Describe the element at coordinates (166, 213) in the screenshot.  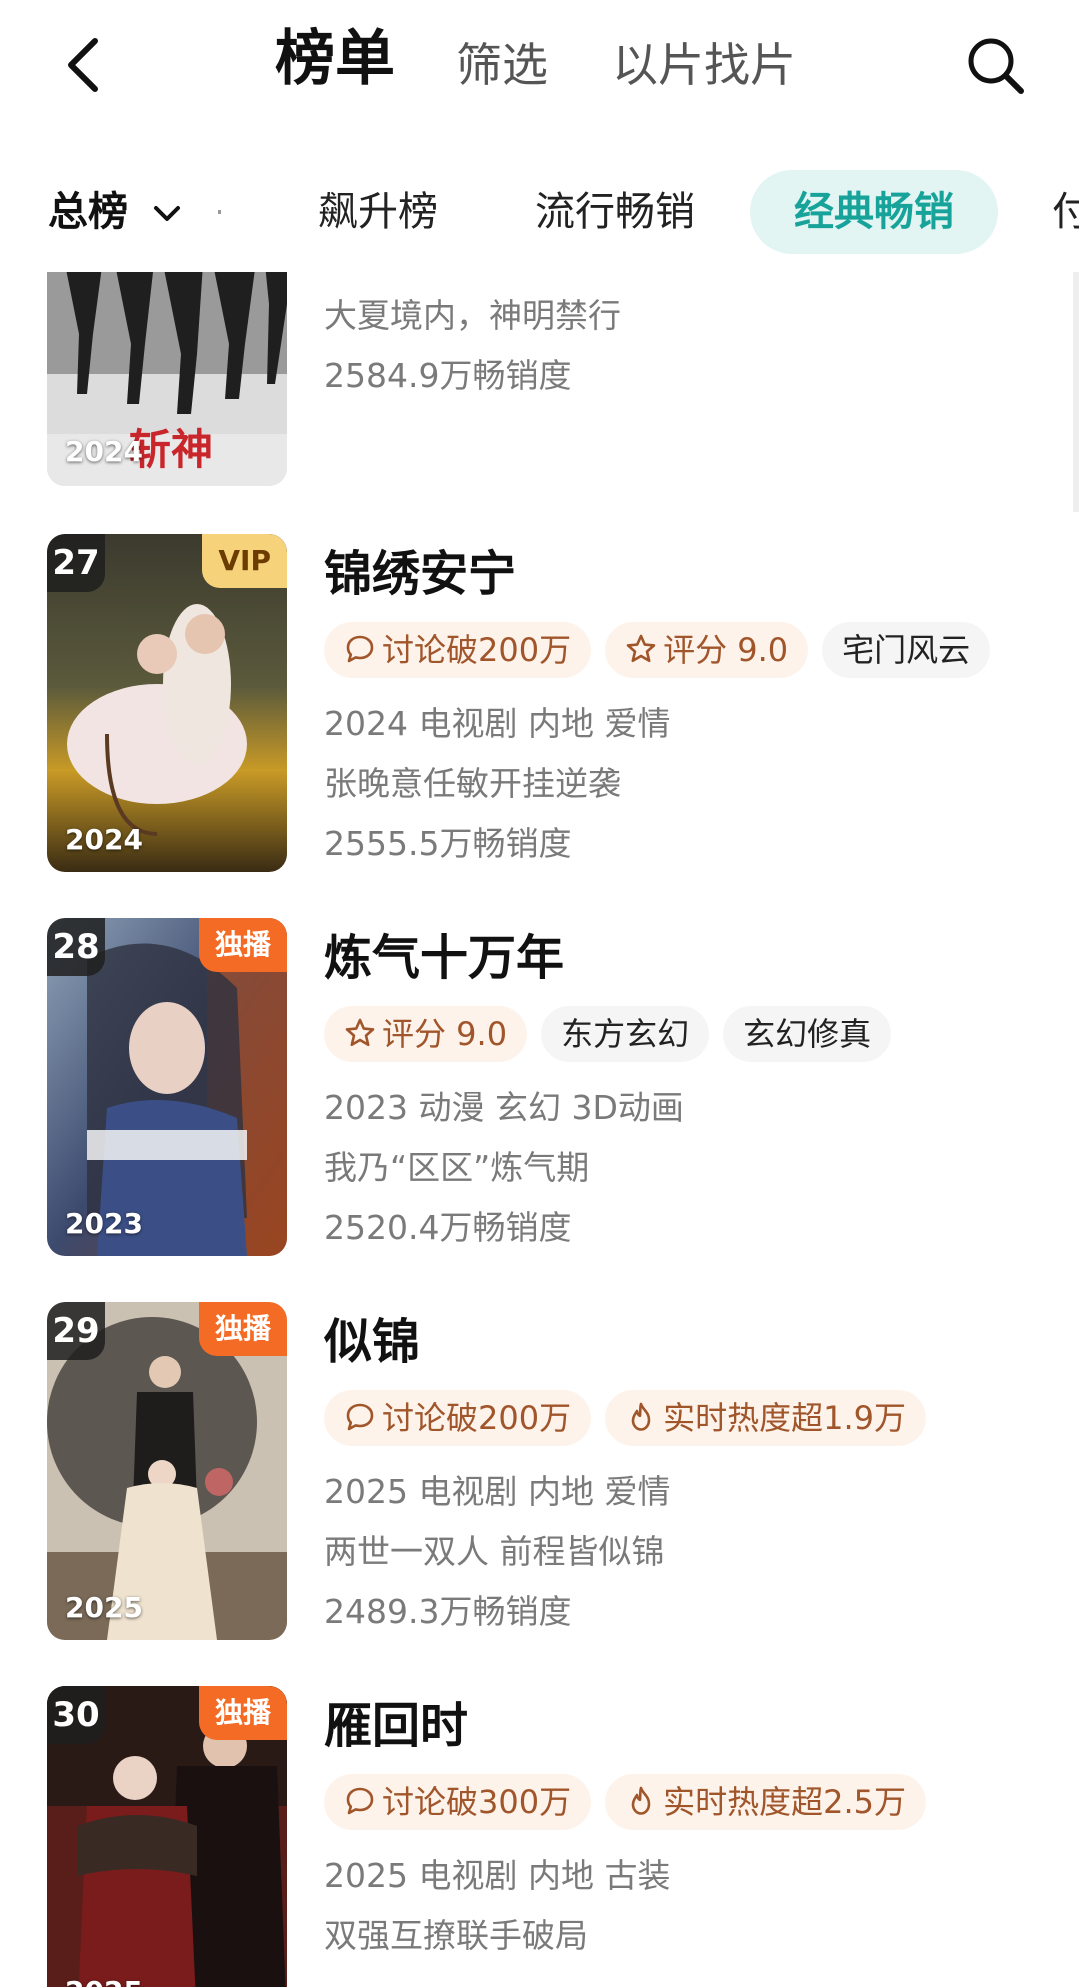
I see `chevron-down-icon` at that location.